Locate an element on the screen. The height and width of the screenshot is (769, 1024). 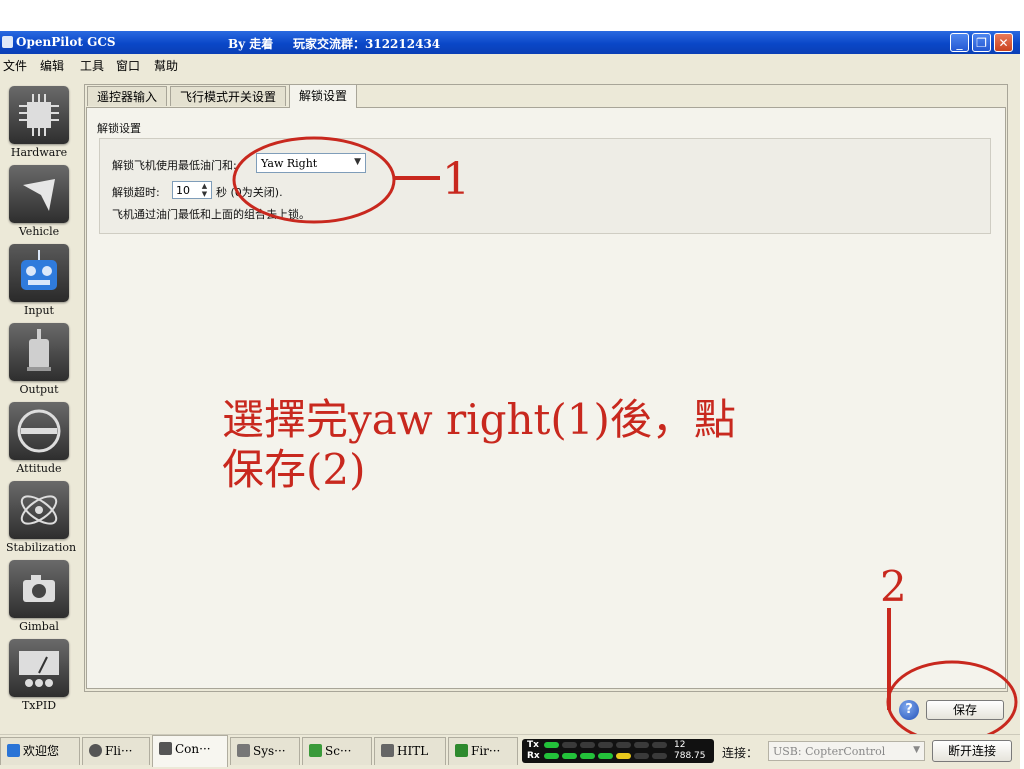
mode-tab-label: Fir··· is located at coordinates (486, 751).